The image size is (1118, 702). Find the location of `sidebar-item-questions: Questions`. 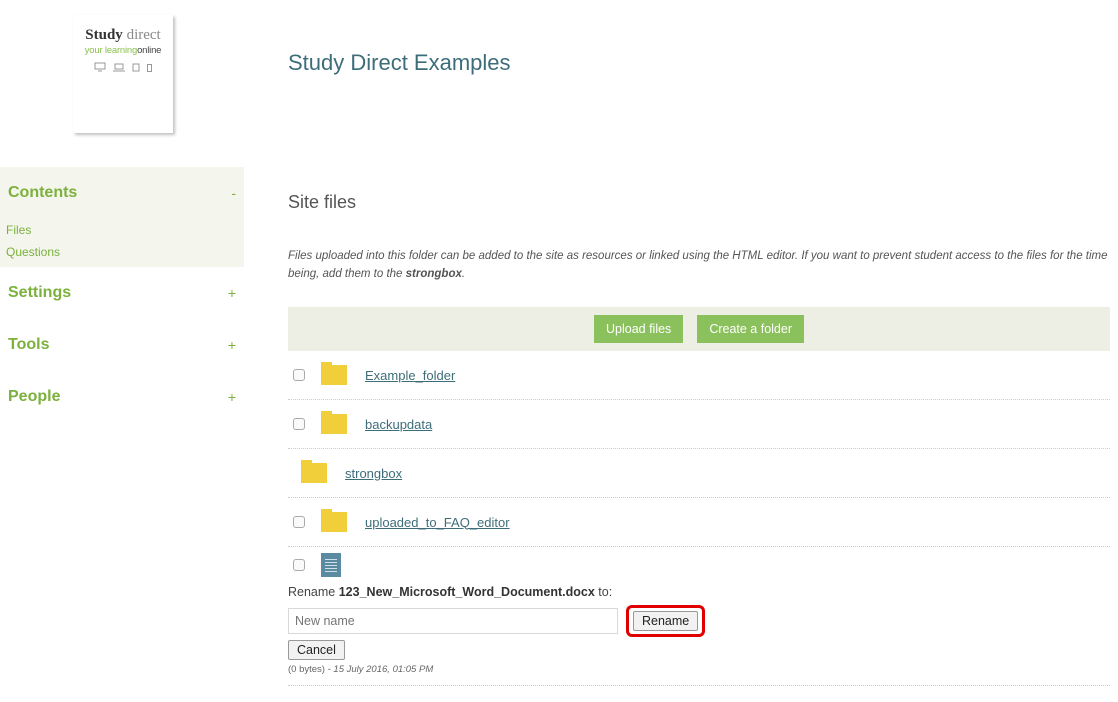

sidebar-item-questions: Questions is located at coordinates (122, 252).